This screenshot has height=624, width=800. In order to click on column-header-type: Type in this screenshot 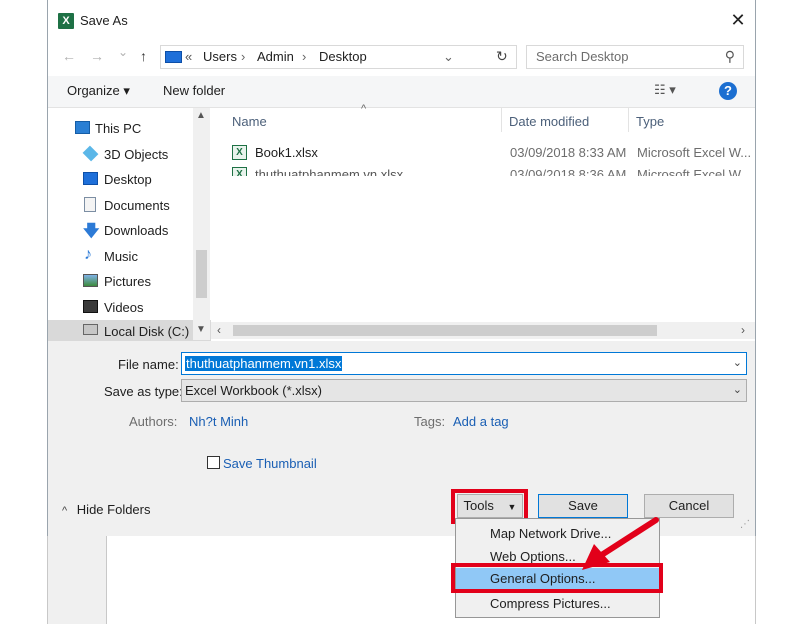, I will do `click(650, 121)`.